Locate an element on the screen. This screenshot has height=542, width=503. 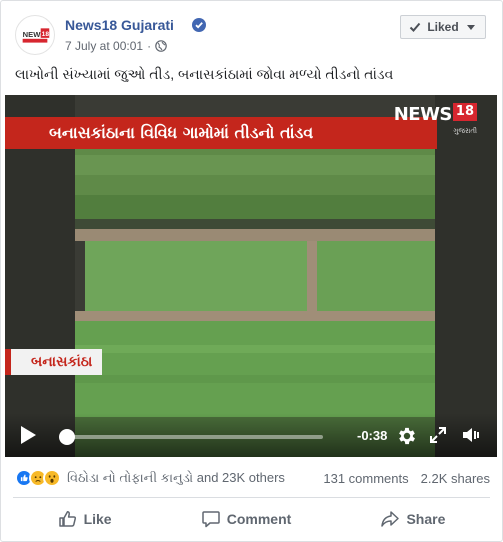
share-arrow-icon is located at coordinates (390, 519).